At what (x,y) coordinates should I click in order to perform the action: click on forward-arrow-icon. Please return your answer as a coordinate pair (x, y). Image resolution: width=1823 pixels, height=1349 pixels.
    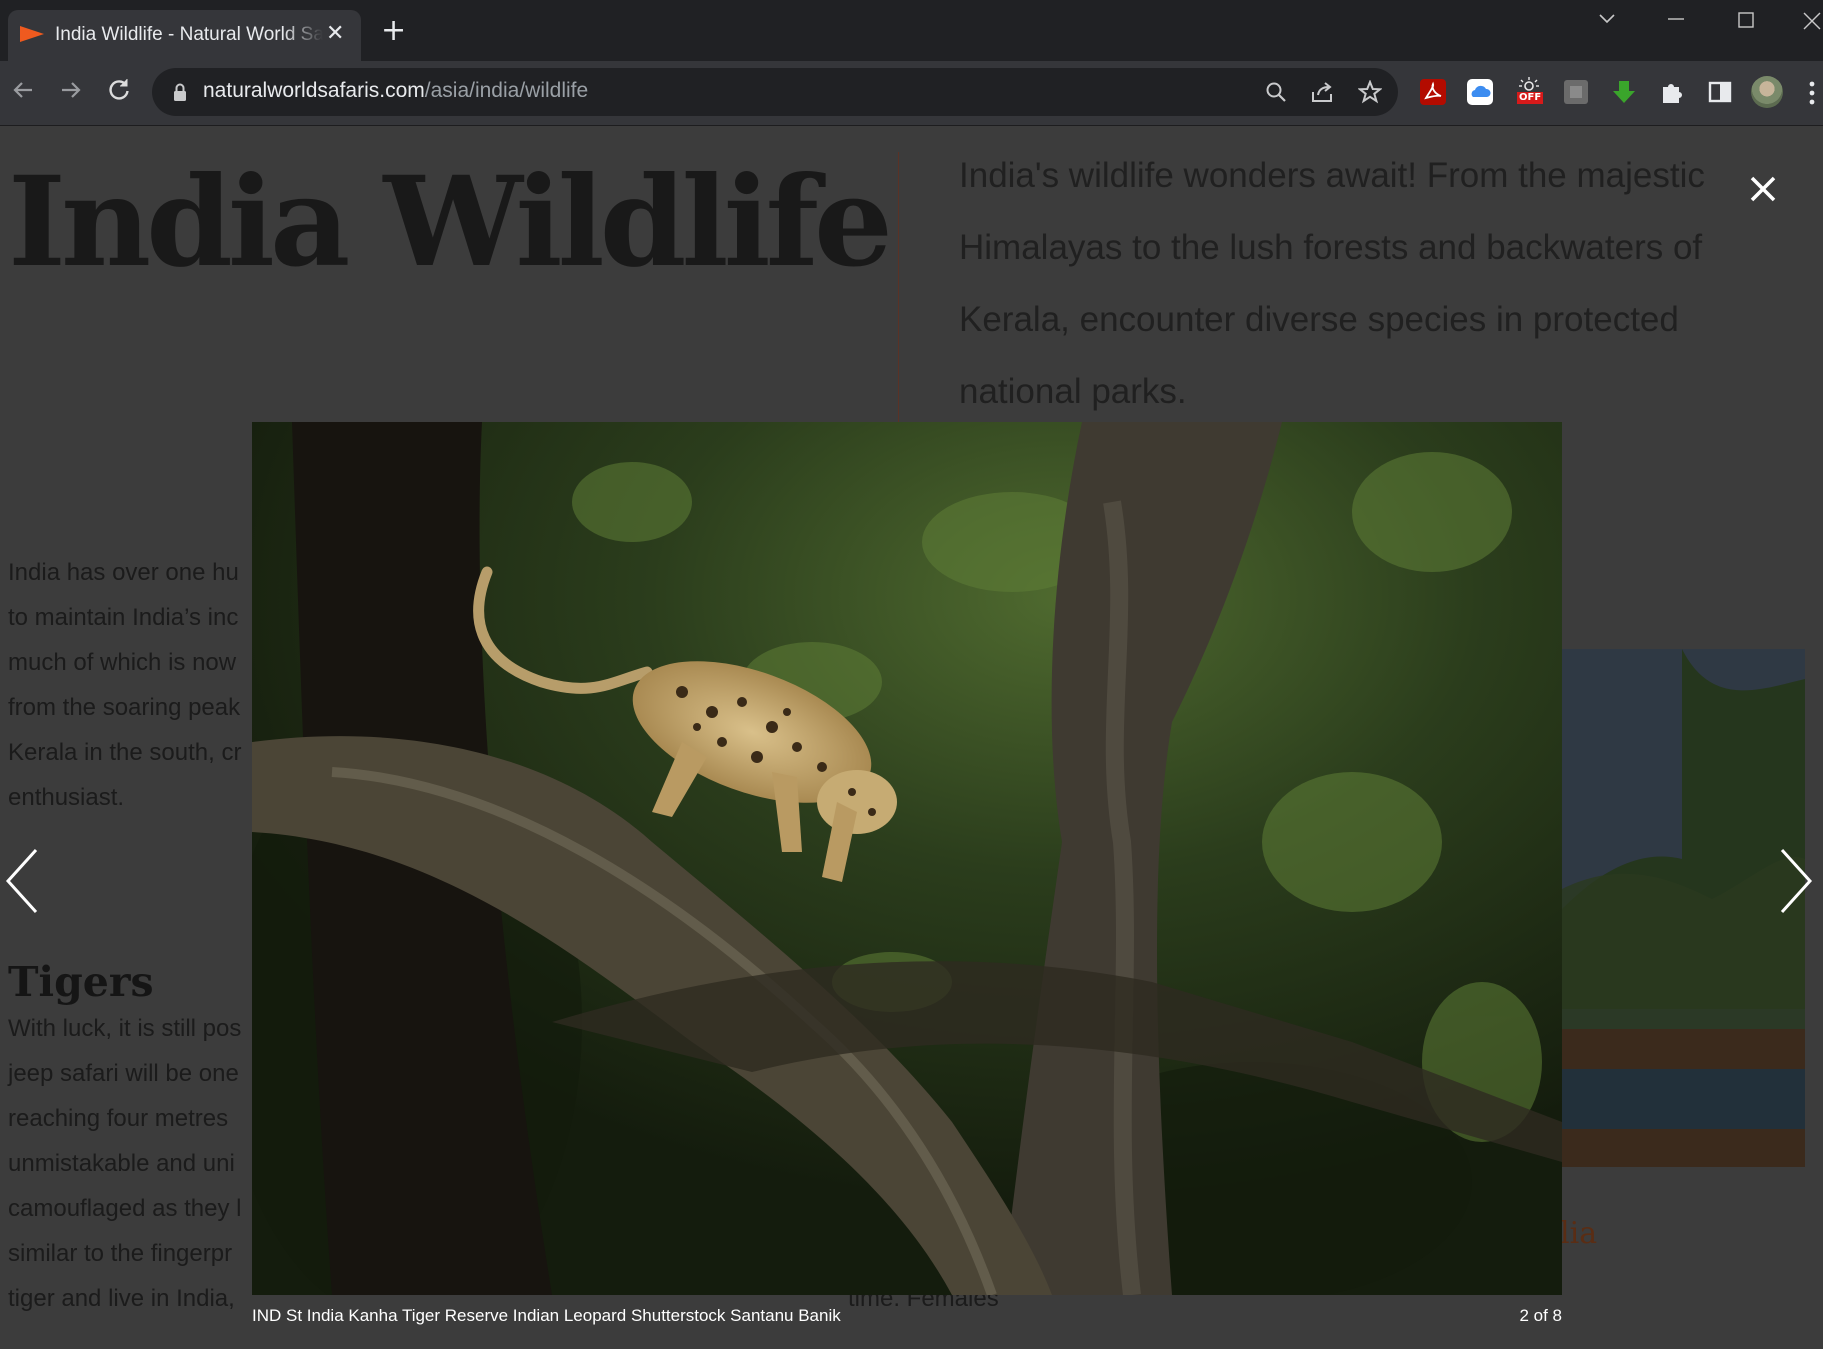
    Looking at the image, I should click on (71, 90).